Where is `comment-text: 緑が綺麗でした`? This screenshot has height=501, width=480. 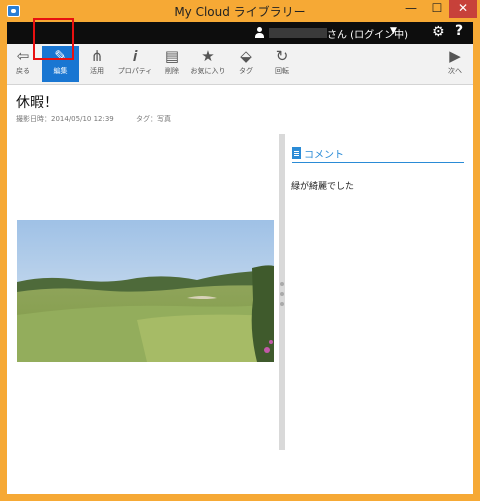
comment-text: 緑が綺麗でした is located at coordinates (322, 185).